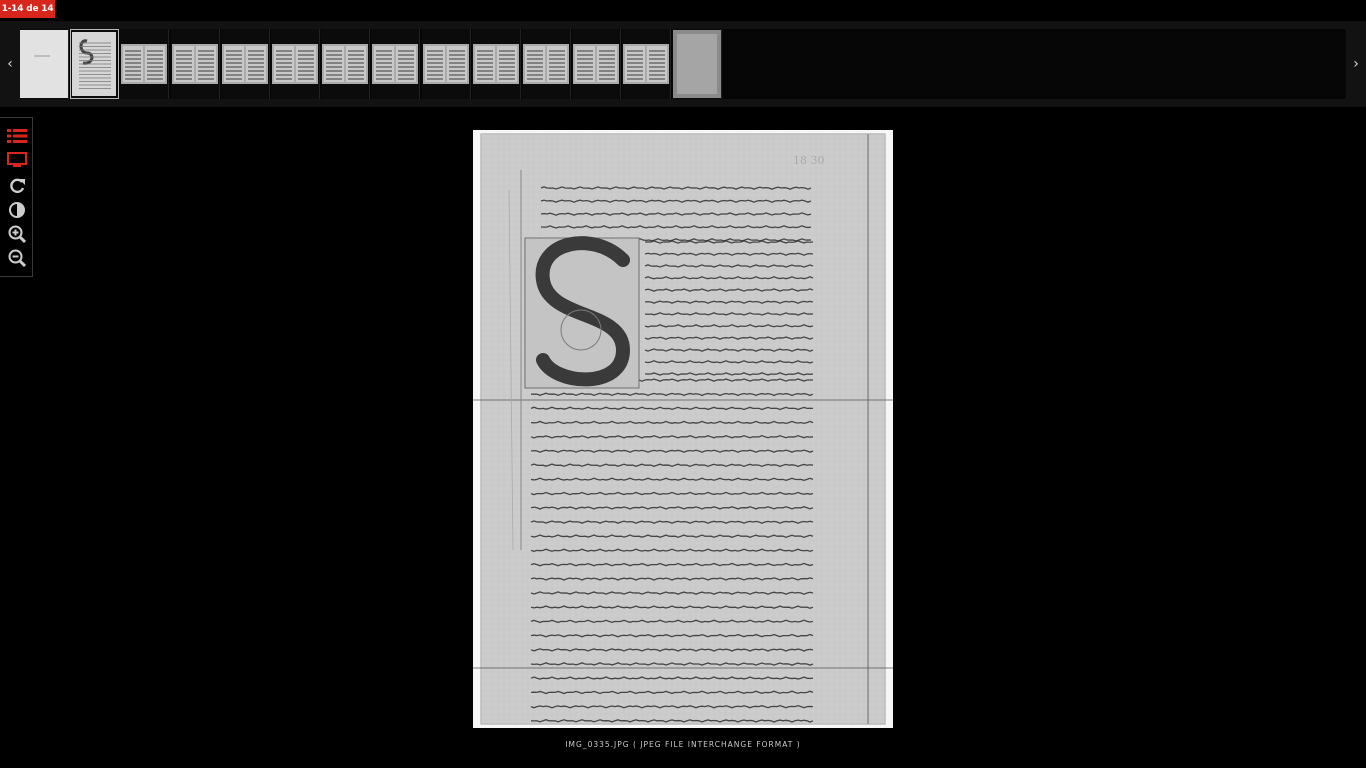 Image resolution: width=1366 pixels, height=768 pixels. Describe the element at coordinates (17, 160) in the screenshot. I see `monitor-icon` at that location.